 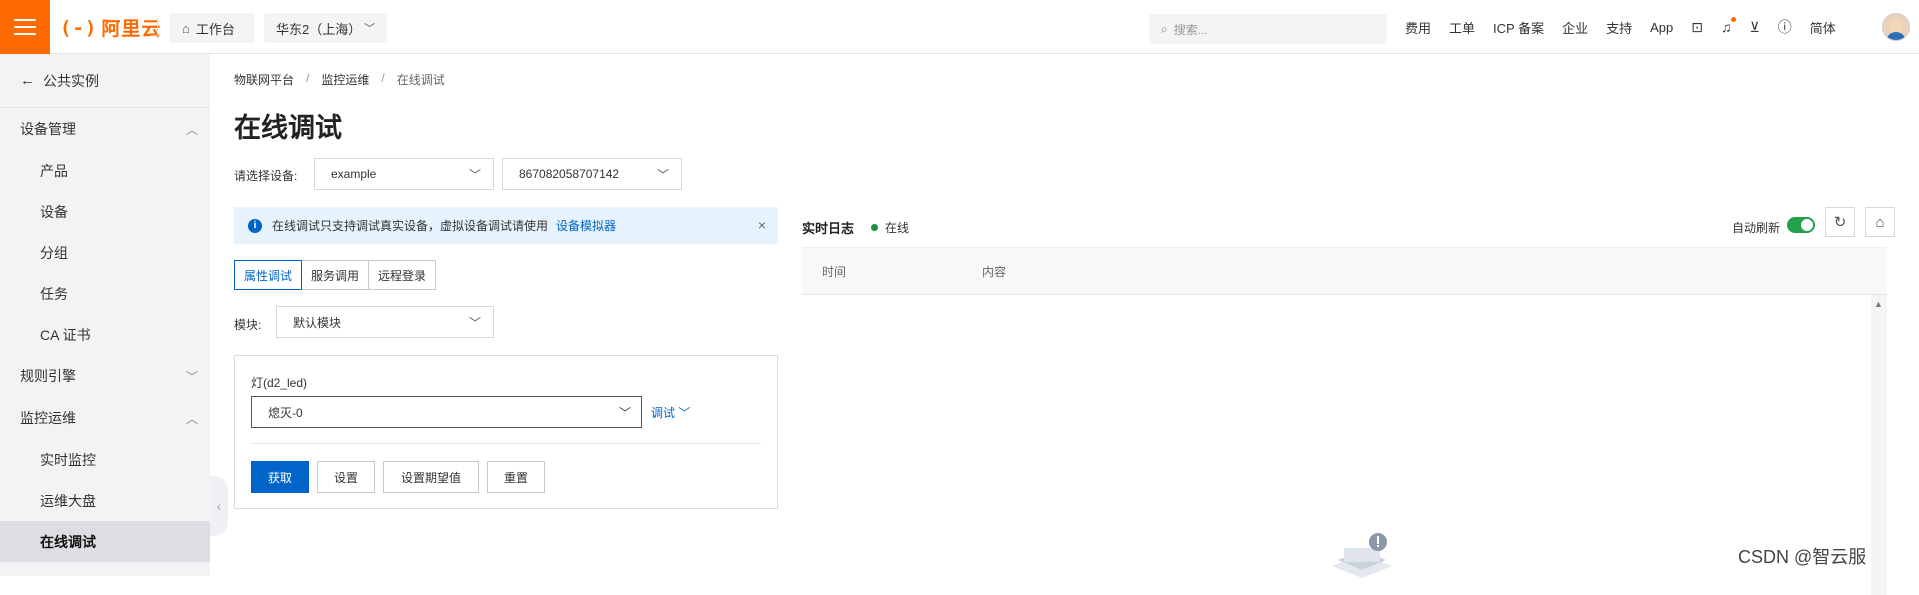 I want to click on sidebar-group-monitoring: 监控运维 ︿, so click(x=105, y=418).